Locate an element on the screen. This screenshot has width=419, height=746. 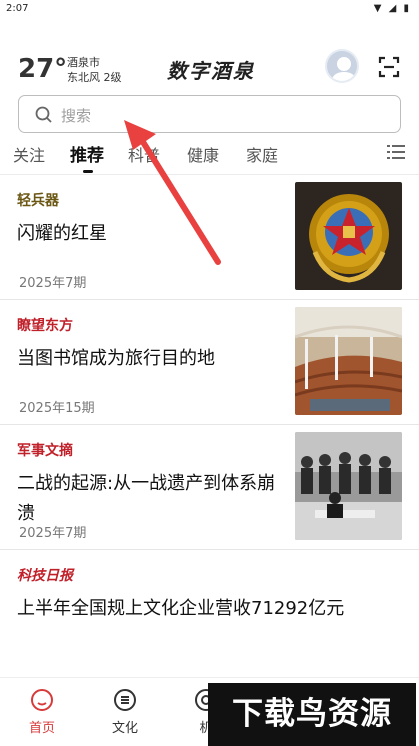
nav-culture: 文化 is located at coordinates (125, 712).